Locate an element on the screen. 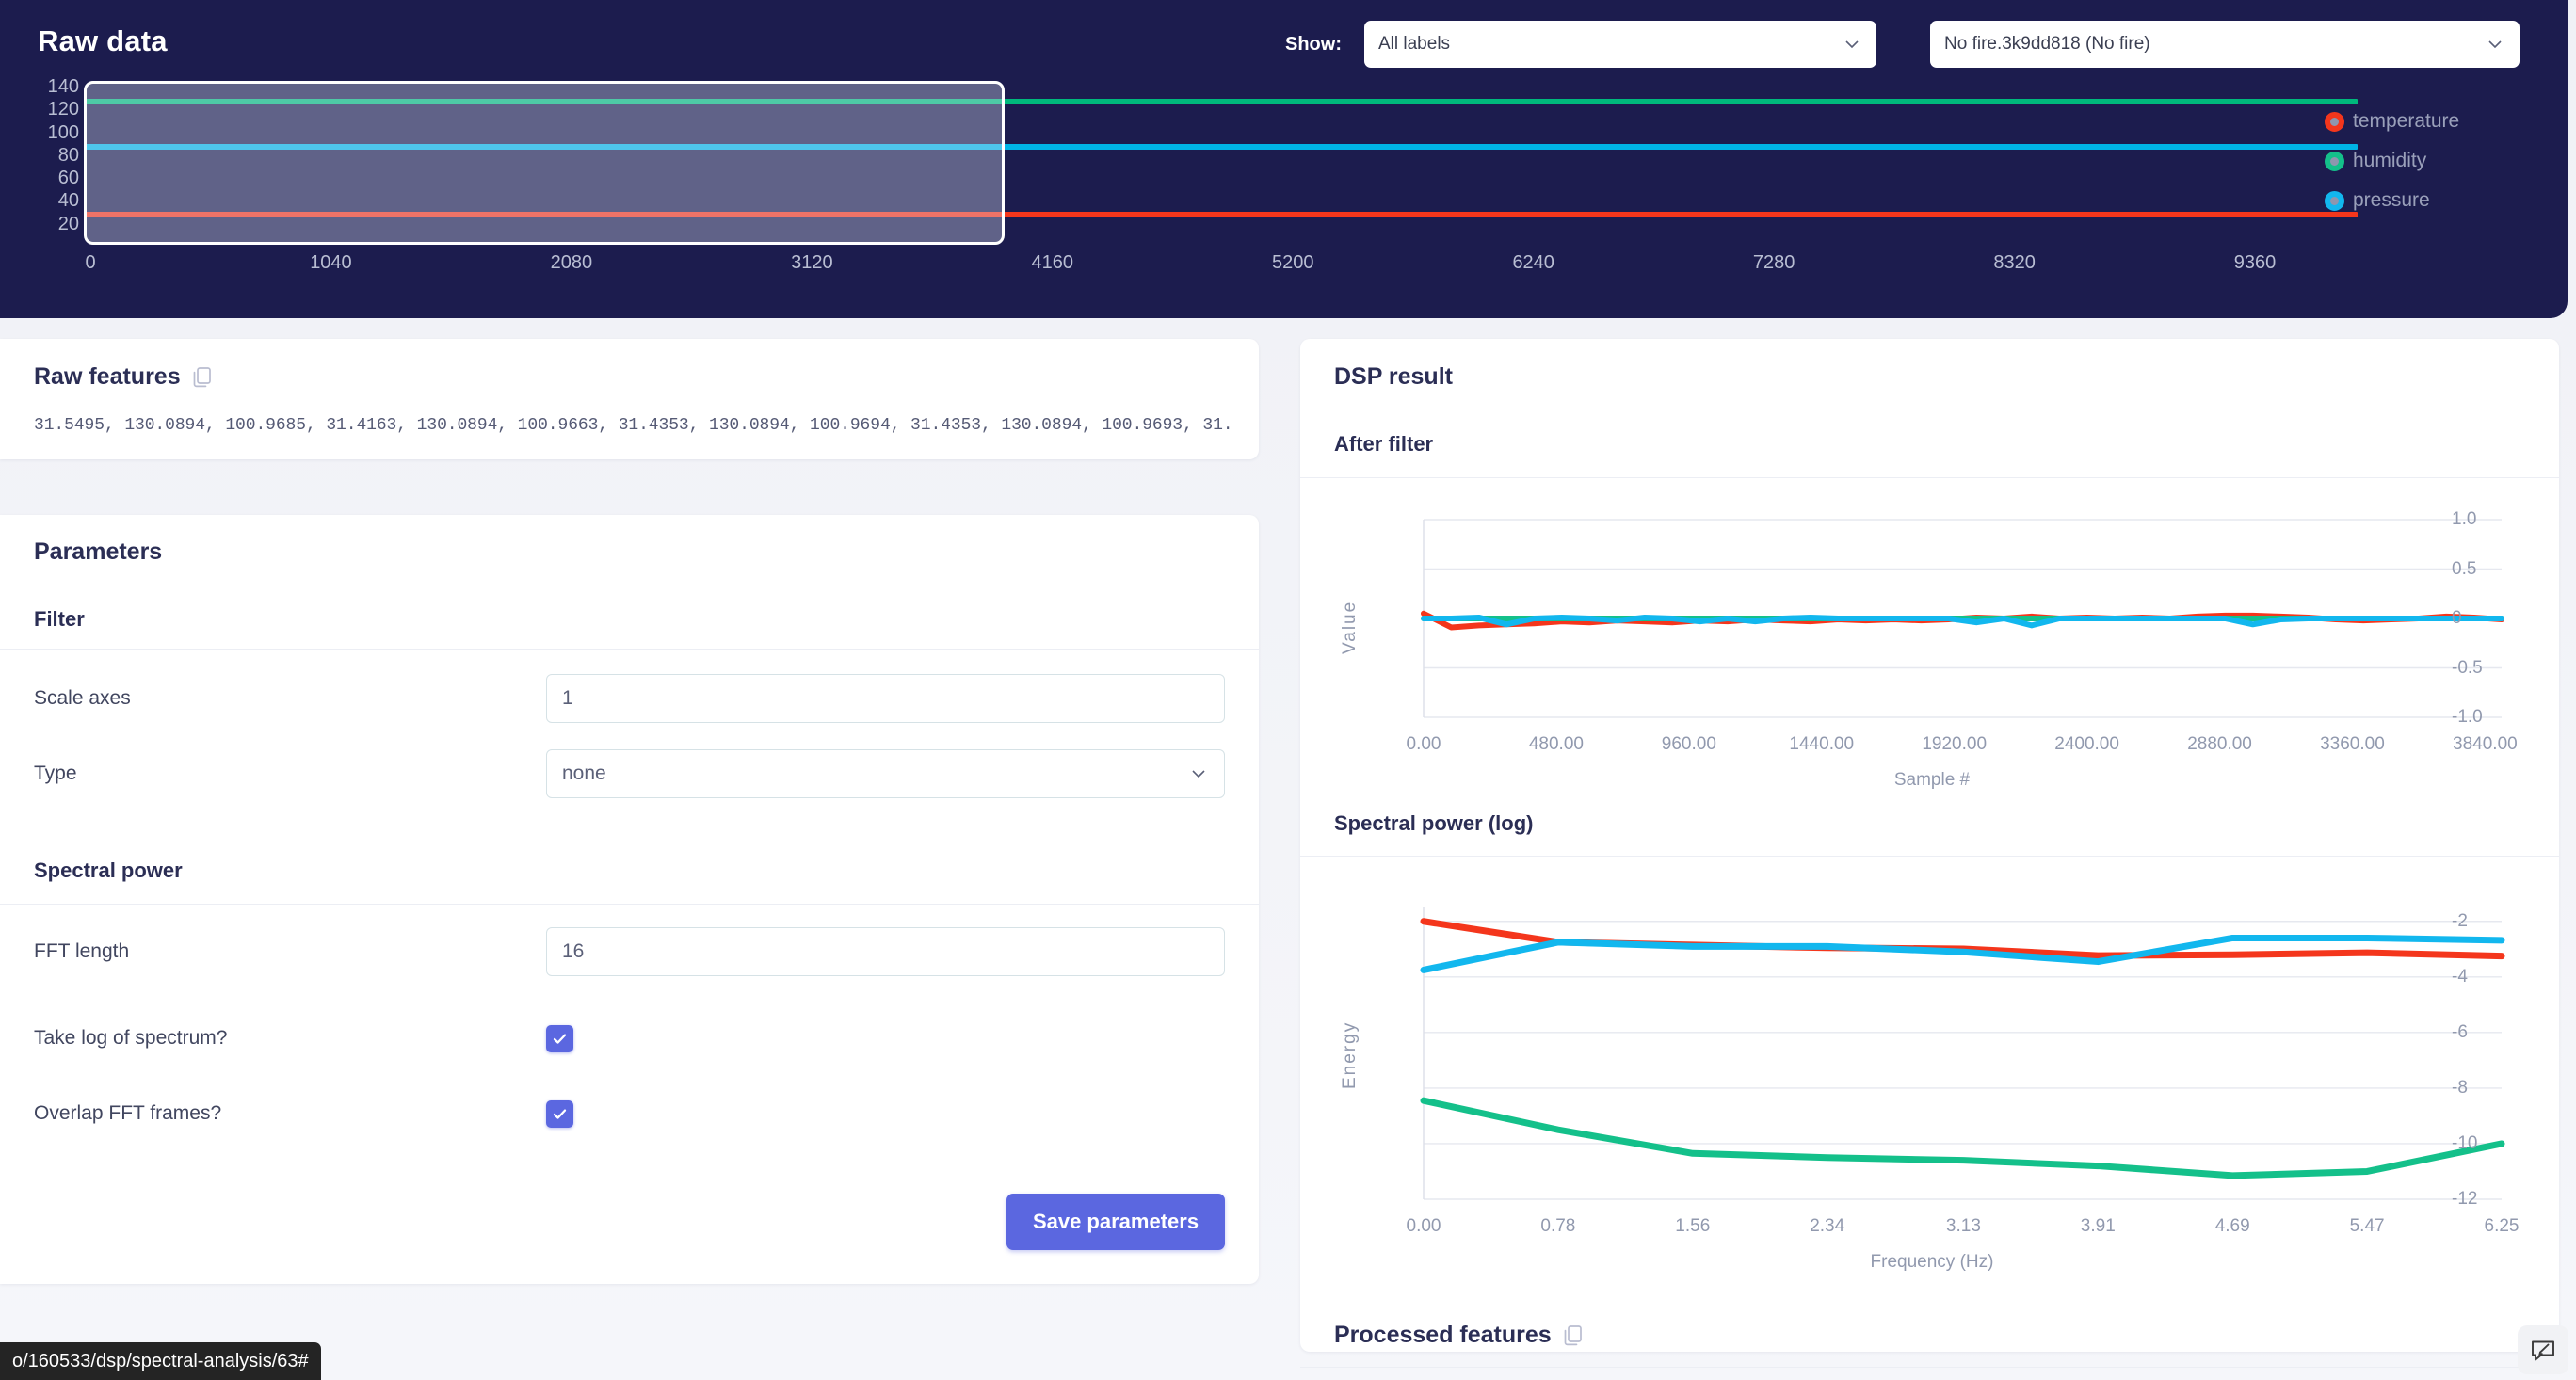 This screenshot has width=2576, height=1380. y-axis-title: Energy is located at coordinates (1350, 1054).